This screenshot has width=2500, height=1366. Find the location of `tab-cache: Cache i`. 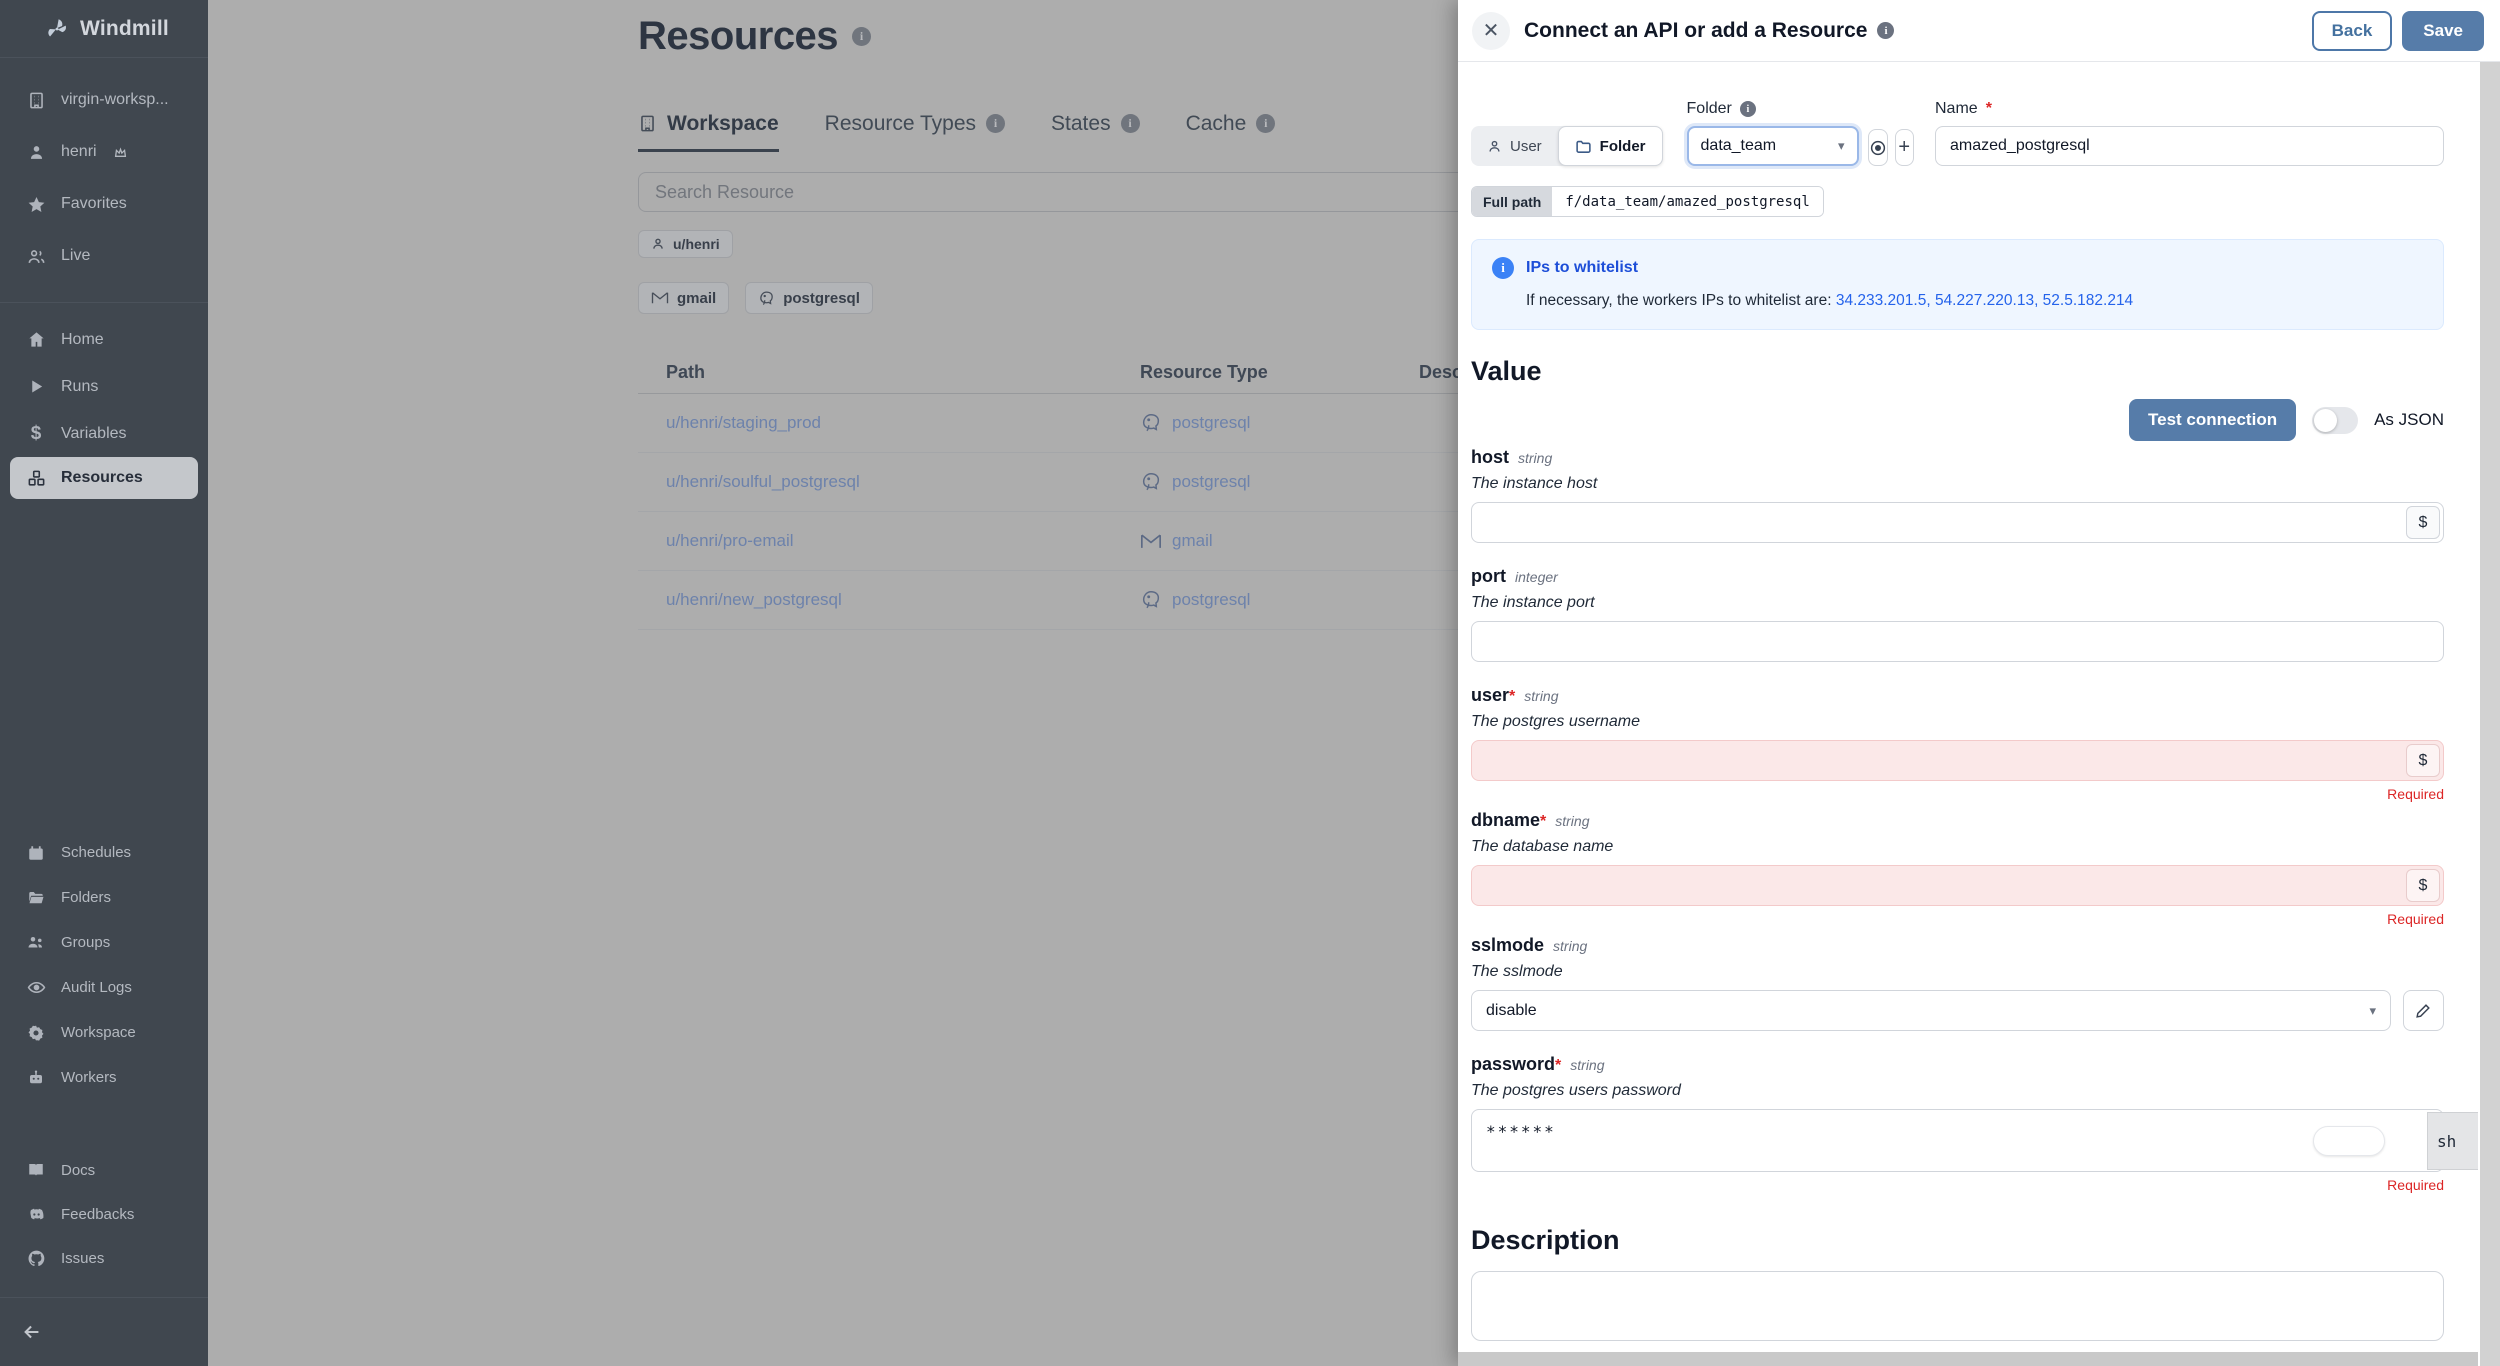

tab-cache: Cache i is located at coordinates (1231, 126).